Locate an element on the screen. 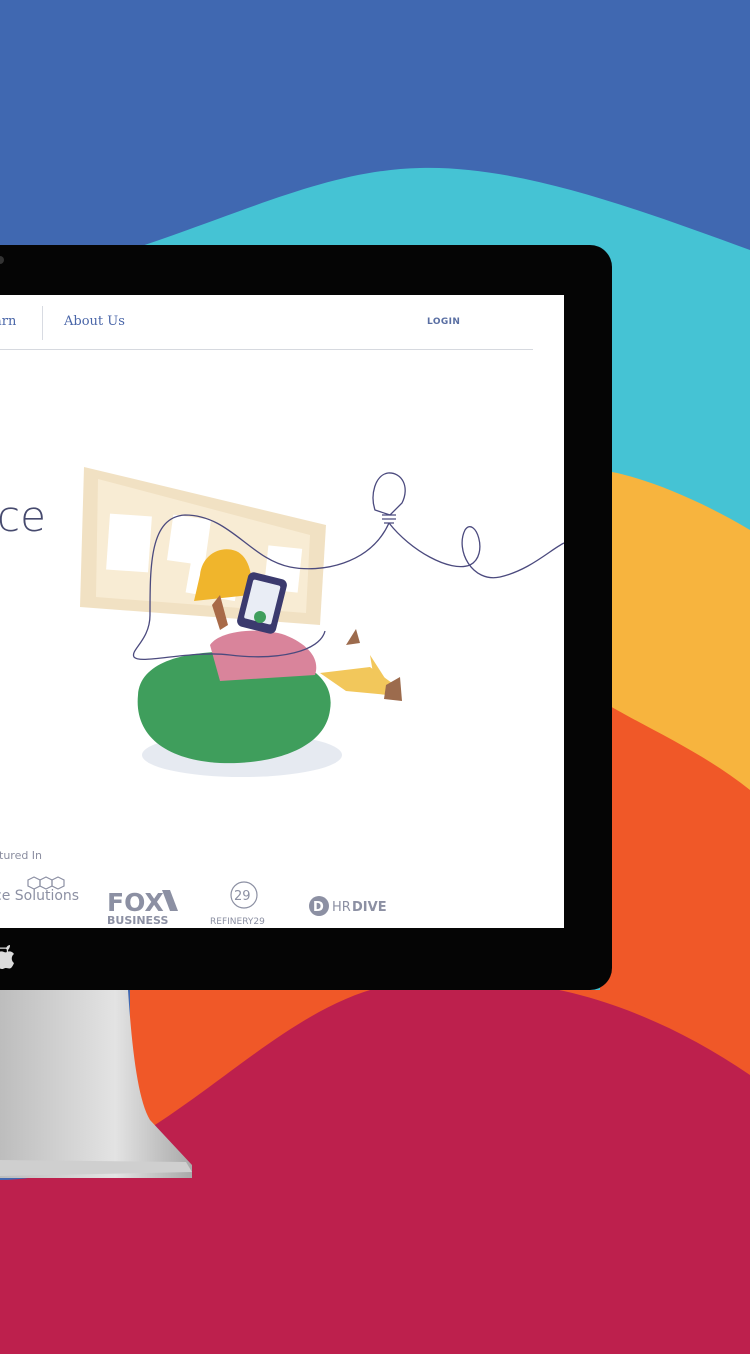 This screenshot has width=750, height=1354. fox-text: FOX is located at coordinates (135, 902).